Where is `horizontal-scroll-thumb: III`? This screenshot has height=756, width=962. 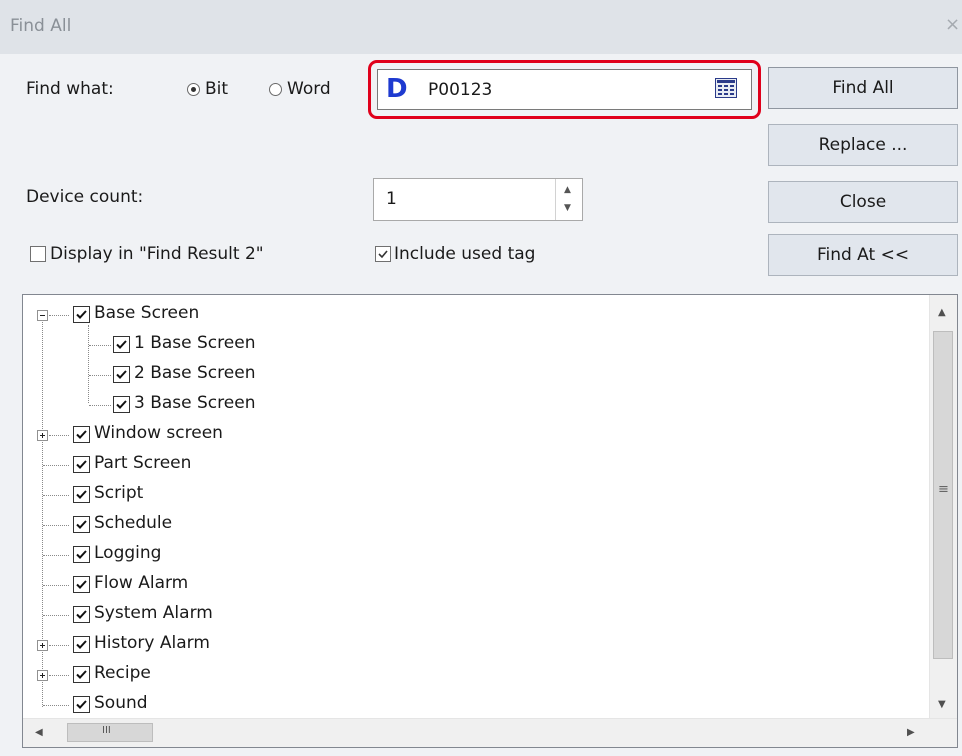
horizontal-scroll-thumb: III is located at coordinates (110, 732).